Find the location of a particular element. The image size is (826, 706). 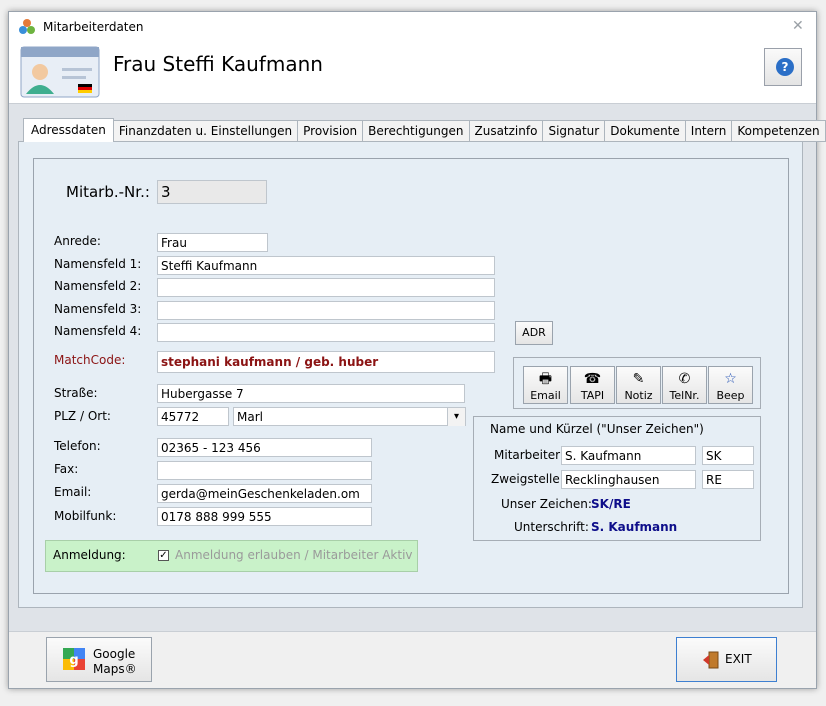

namensfeld2-field is located at coordinates (326, 287).